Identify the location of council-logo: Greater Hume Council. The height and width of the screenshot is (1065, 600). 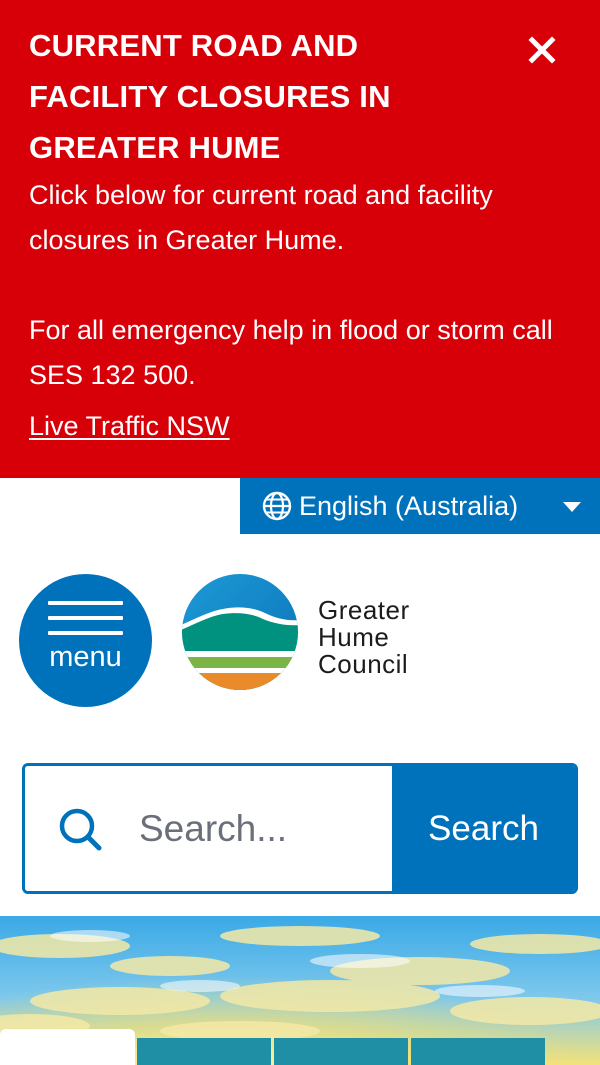
(311, 633).